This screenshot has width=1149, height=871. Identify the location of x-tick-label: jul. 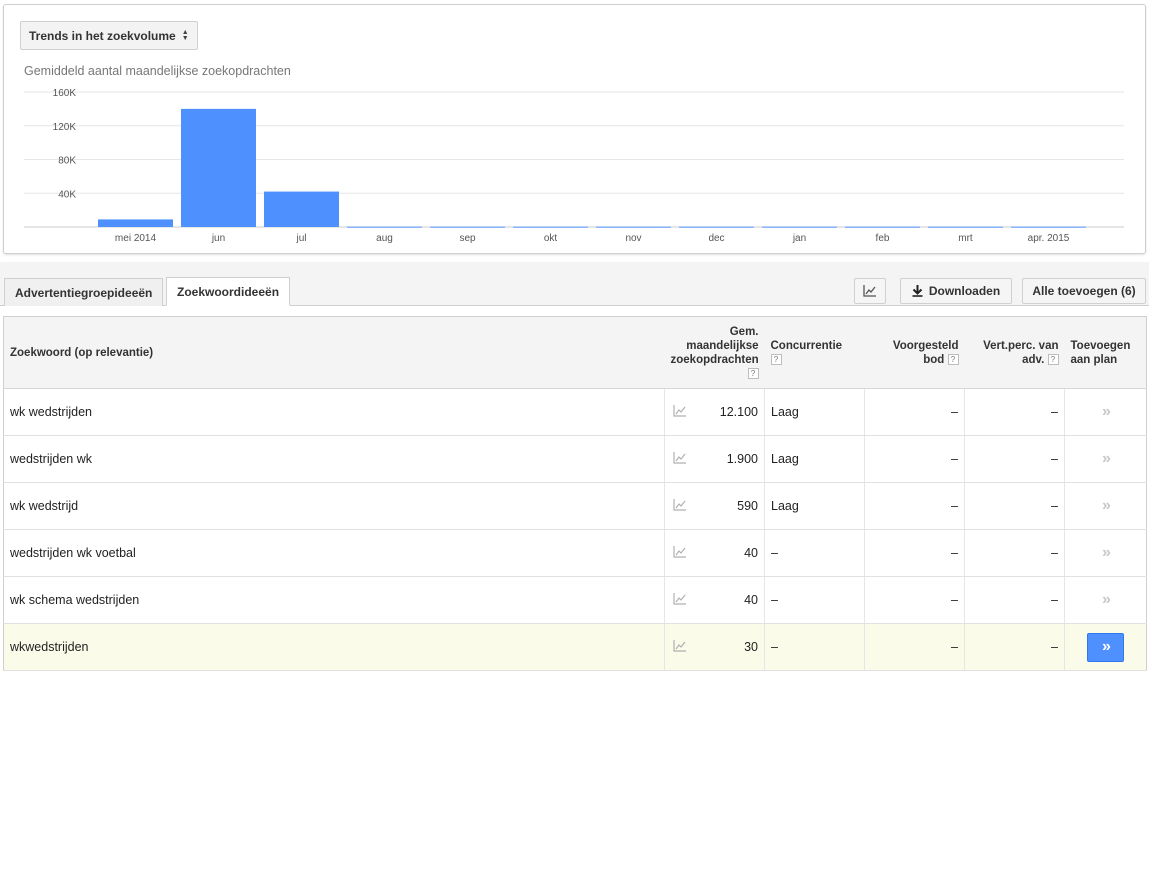
(300, 238).